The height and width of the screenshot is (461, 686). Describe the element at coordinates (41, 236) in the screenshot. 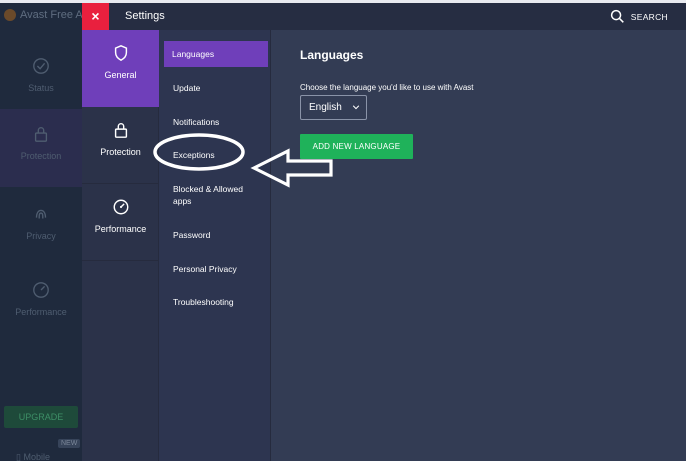

I see `bg-nav-label: Privacy` at that location.